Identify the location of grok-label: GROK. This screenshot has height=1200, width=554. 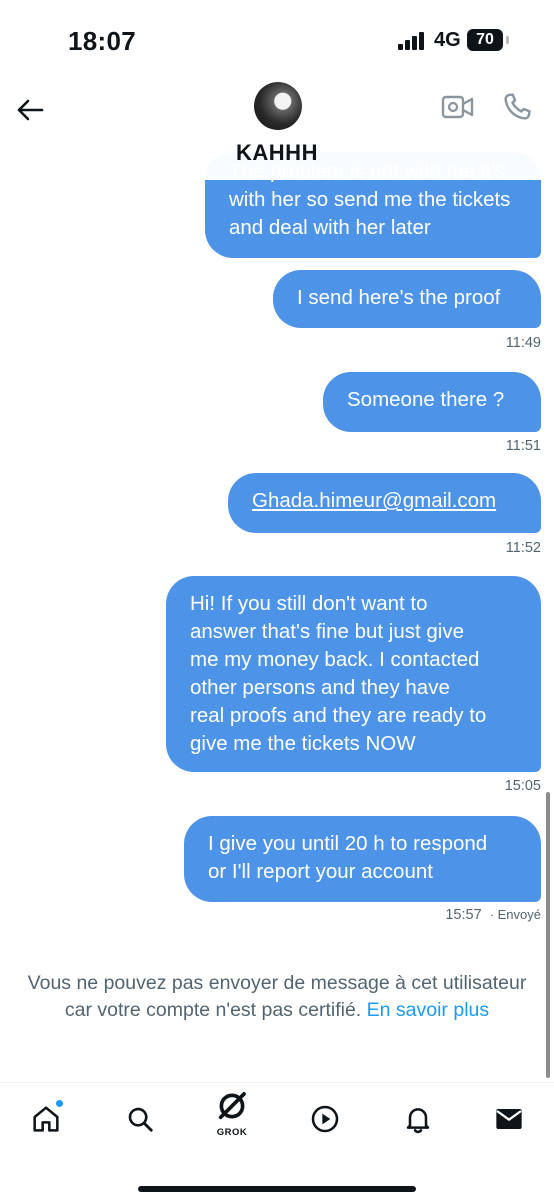
(232, 1132).